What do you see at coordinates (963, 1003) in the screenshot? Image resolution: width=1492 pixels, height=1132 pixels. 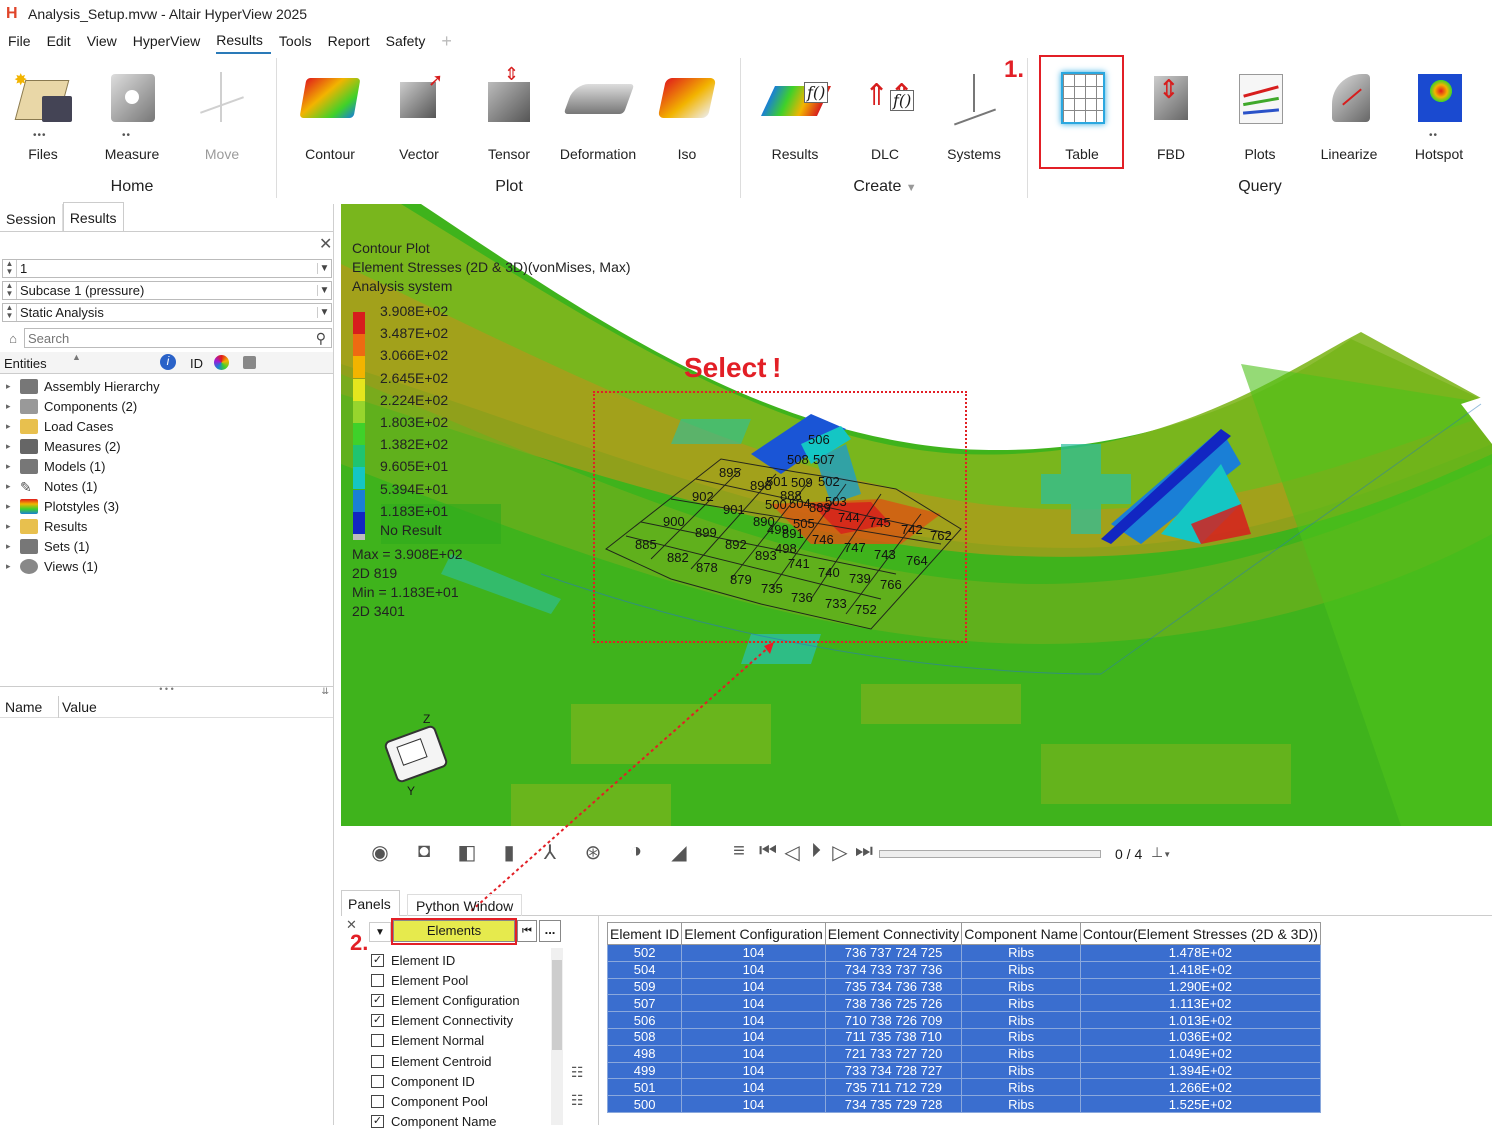 I see `table-row: 507 104 738 736 725 726 Ribs 1.113E+02` at bounding box center [963, 1003].